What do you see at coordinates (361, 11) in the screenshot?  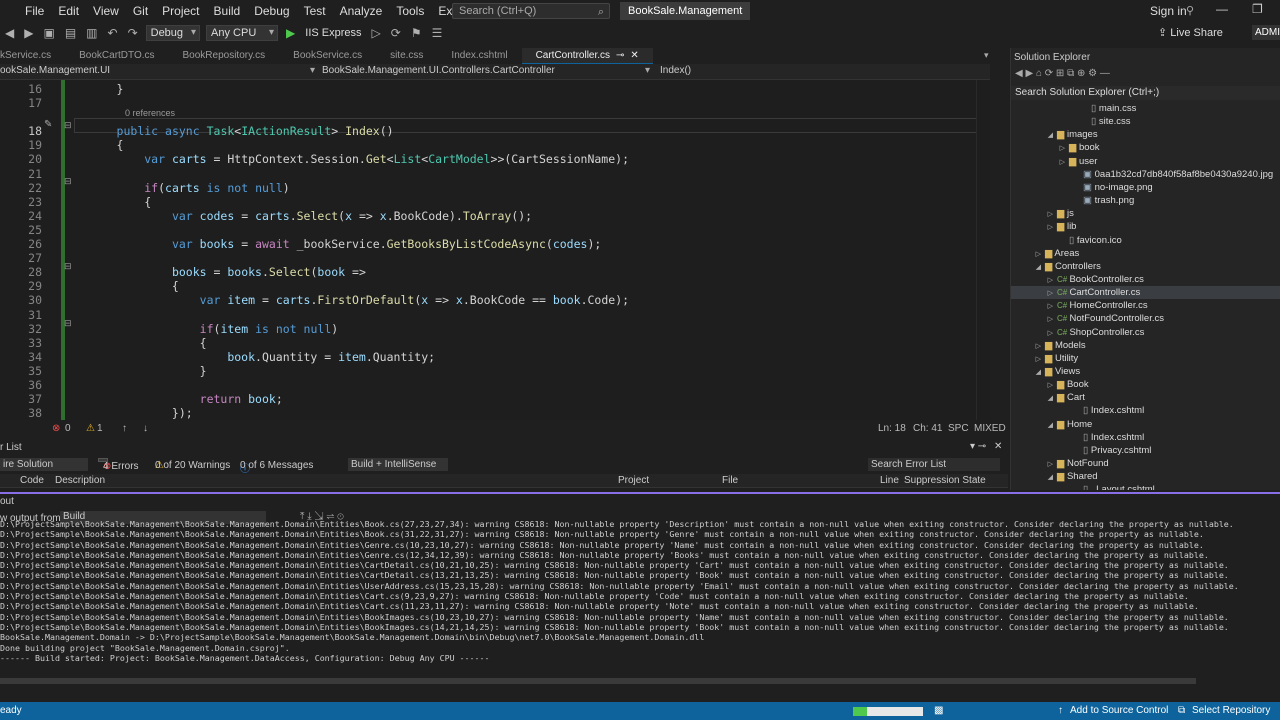 I see `menu-analyze: Analyze` at bounding box center [361, 11].